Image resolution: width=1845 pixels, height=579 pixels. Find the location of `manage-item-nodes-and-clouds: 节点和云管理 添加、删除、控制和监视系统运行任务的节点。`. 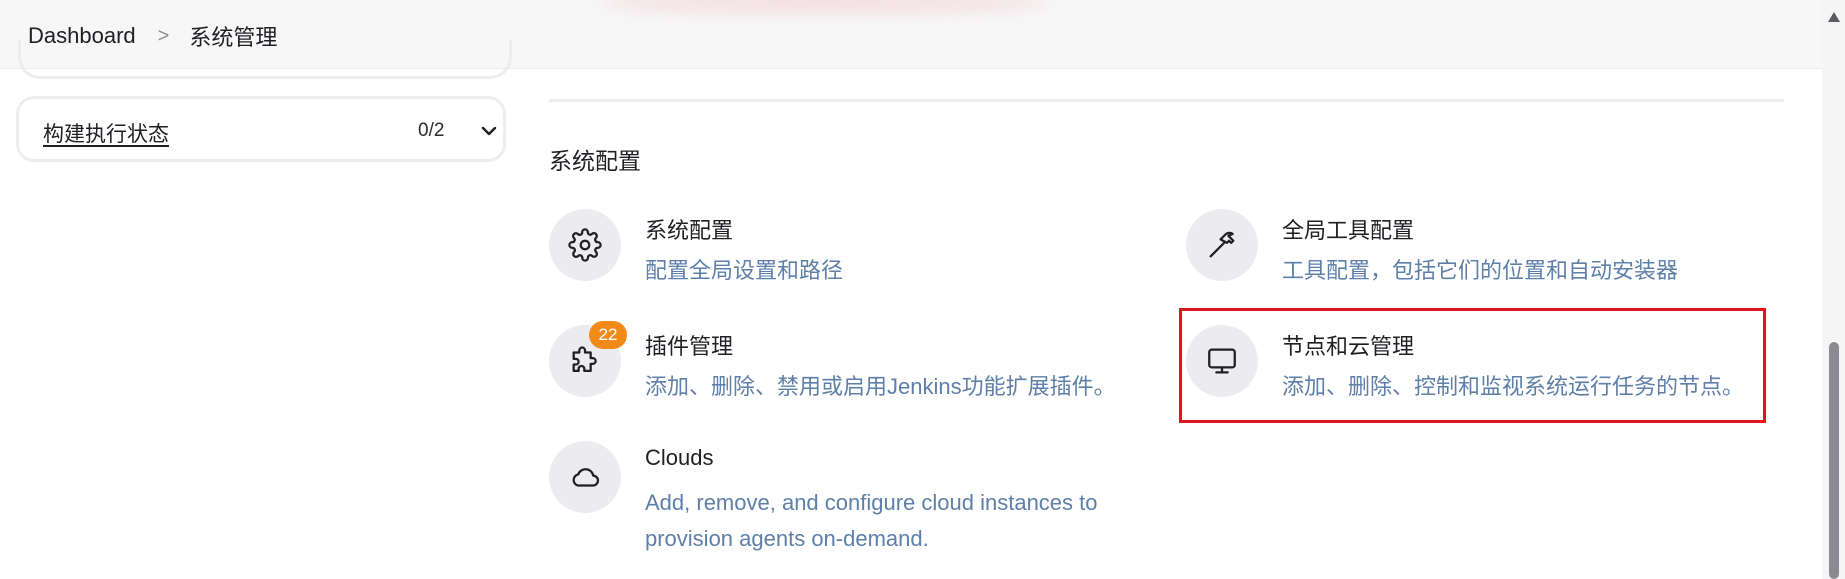

manage-item-nodes-and-clouds: 节点和云管理 添加、删除、控制和监视系统运行任务的节点。 is located at coordinates (1476, 365).